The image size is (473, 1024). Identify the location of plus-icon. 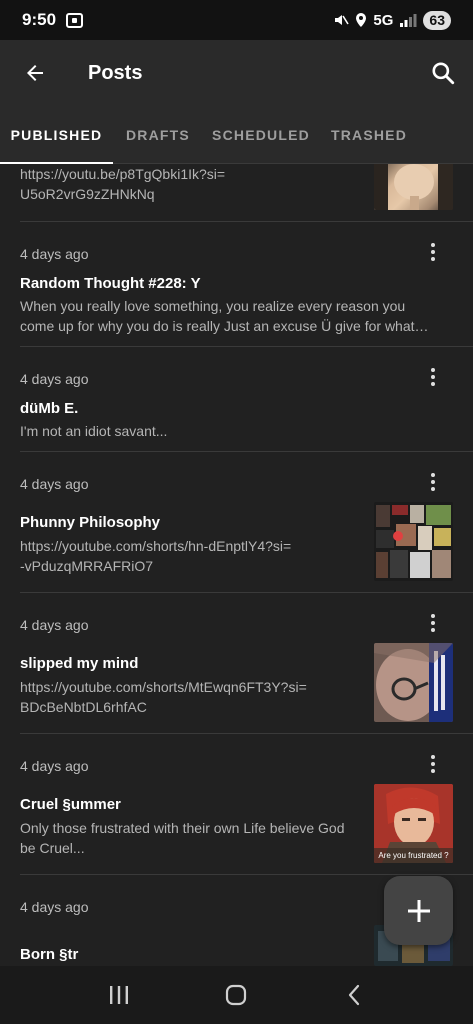
(418, 910).